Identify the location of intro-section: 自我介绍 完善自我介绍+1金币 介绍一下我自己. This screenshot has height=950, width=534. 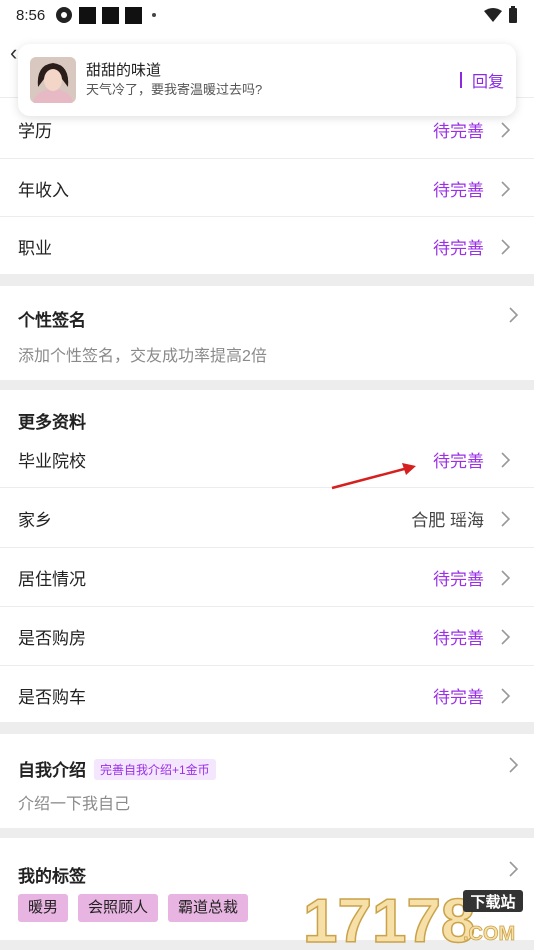
(267, 781).